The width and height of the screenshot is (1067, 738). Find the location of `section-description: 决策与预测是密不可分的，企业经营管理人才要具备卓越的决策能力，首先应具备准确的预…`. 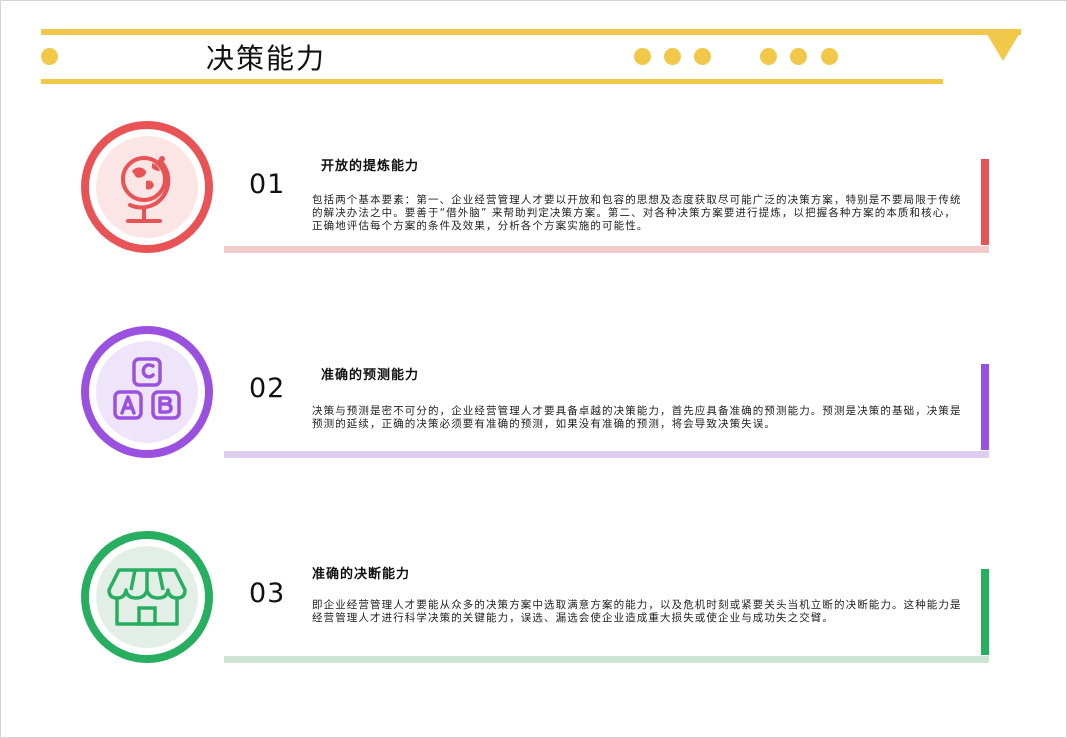

section-description: 决策与预测是密不可分的，企业经营管理人才要具备卓越的决策能力，首先应具备准确的预… is located at coordinates (637, 417).